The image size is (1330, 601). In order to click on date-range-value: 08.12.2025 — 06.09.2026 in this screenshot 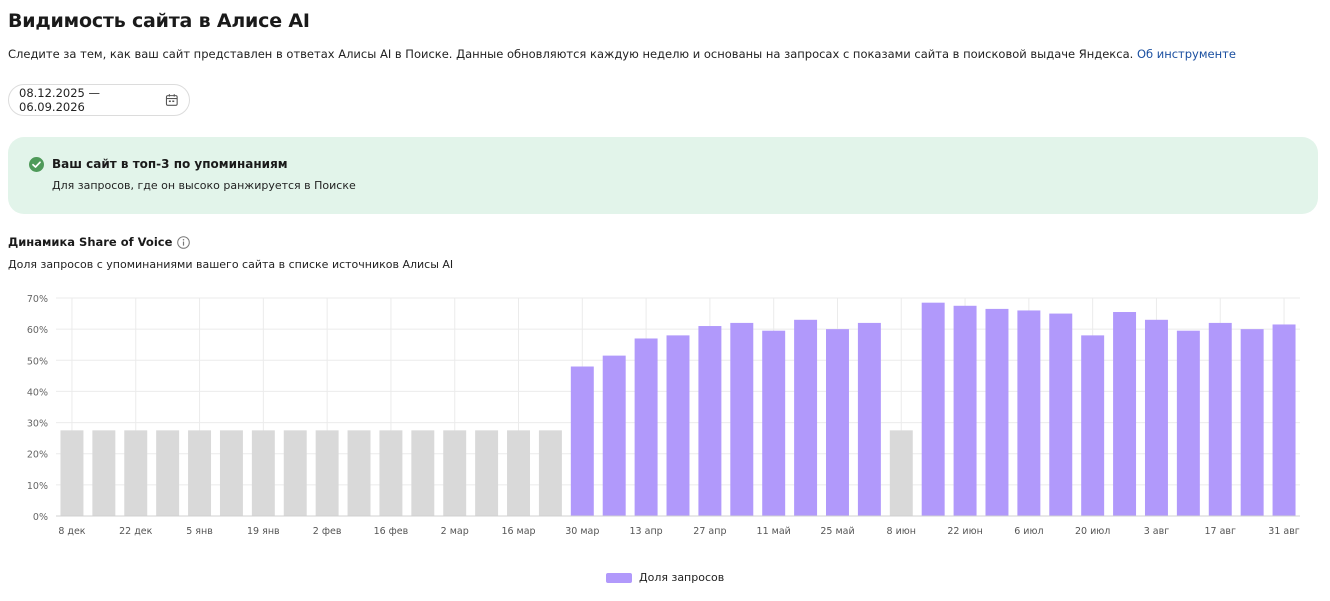, I will do `click(59, 100)`.